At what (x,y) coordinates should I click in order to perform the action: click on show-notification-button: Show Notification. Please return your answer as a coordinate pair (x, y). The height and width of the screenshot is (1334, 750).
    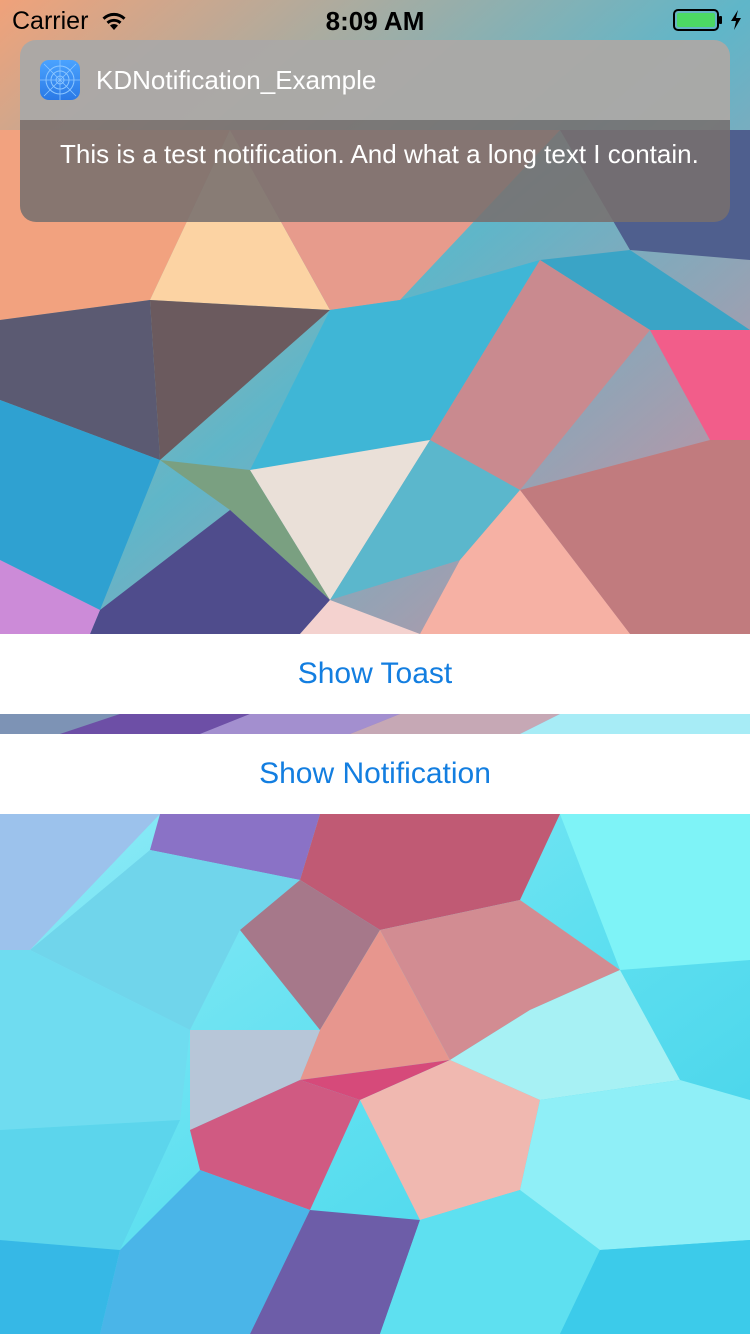
    Looking at the image, I should click on (375, 774).